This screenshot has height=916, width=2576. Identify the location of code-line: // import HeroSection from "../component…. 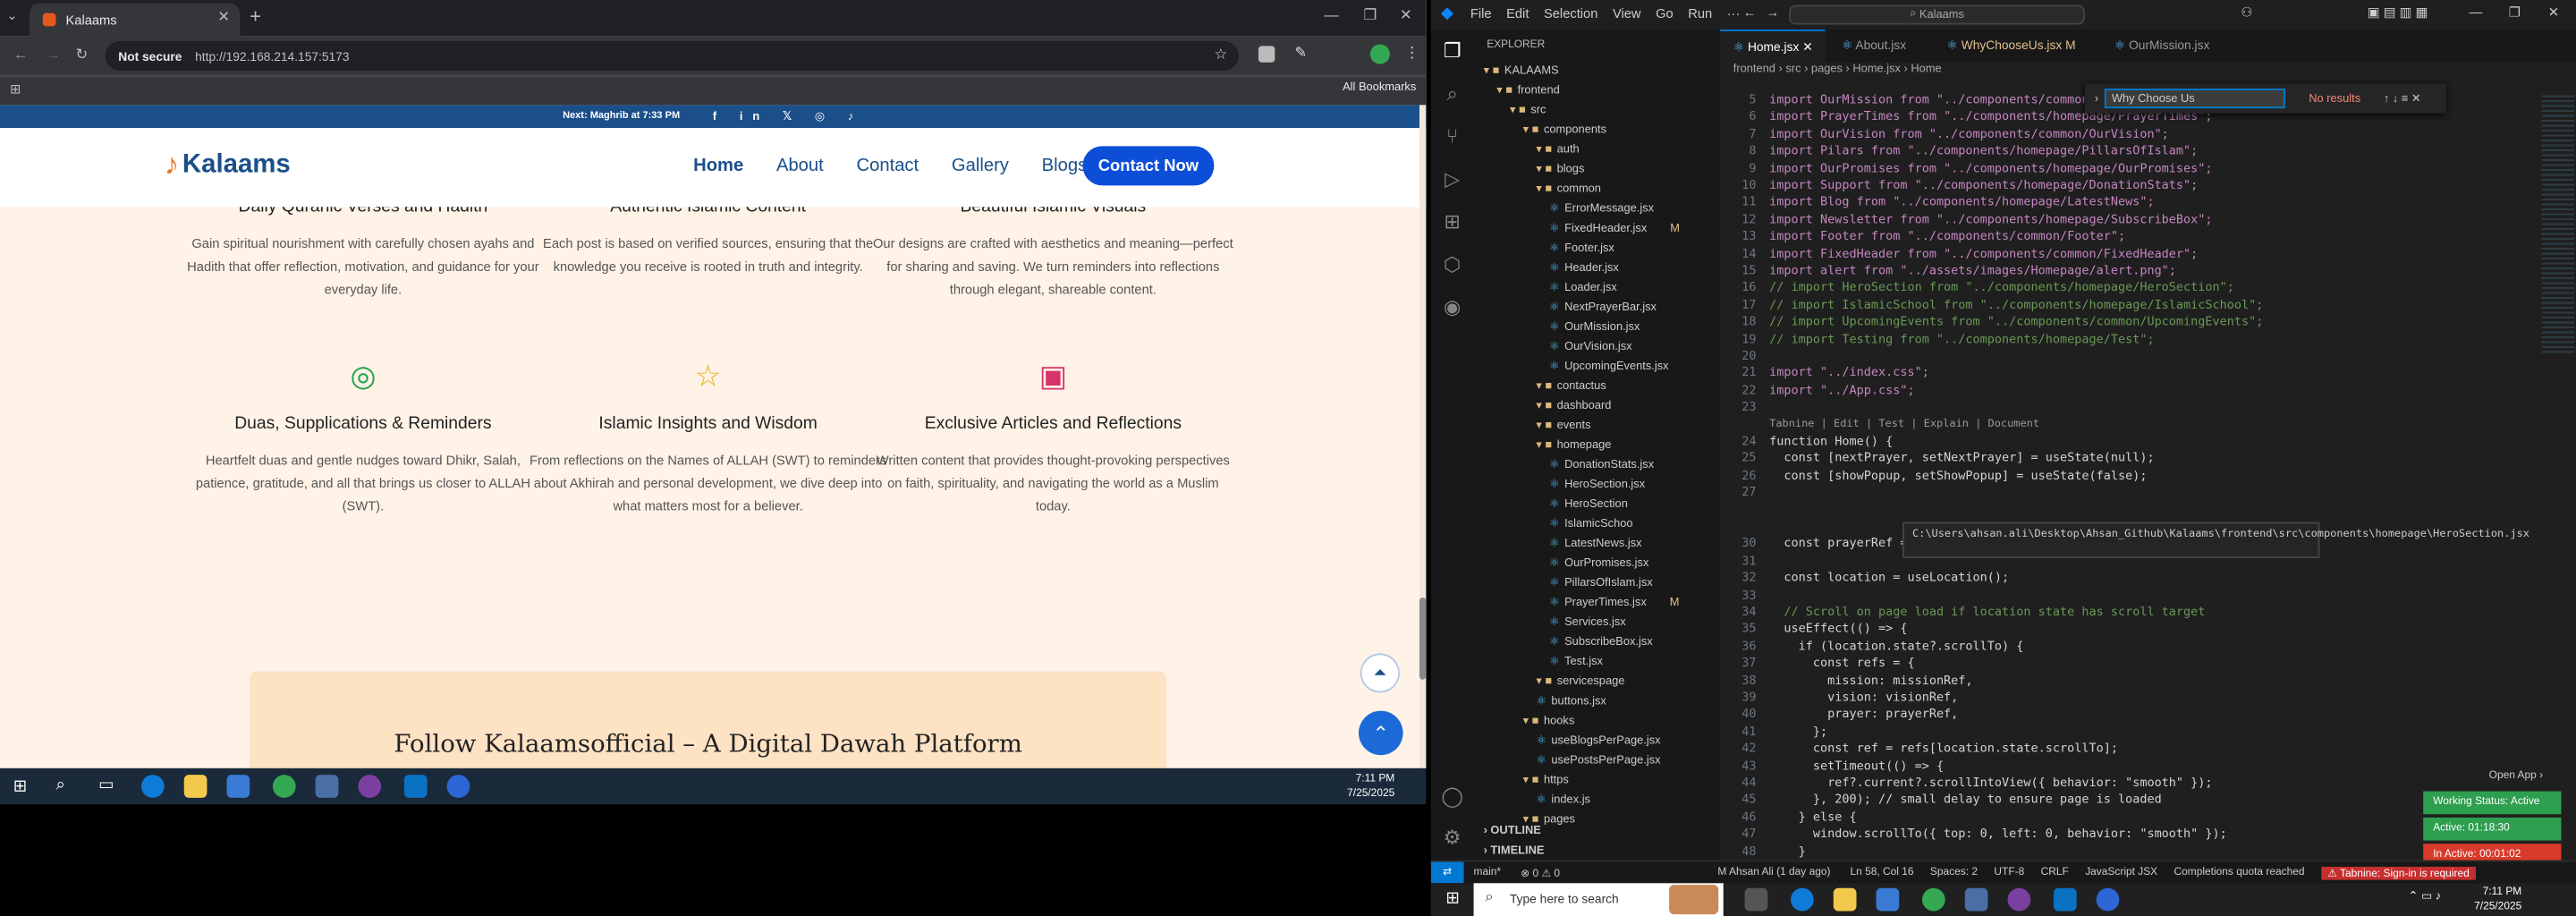
(2001, 287).